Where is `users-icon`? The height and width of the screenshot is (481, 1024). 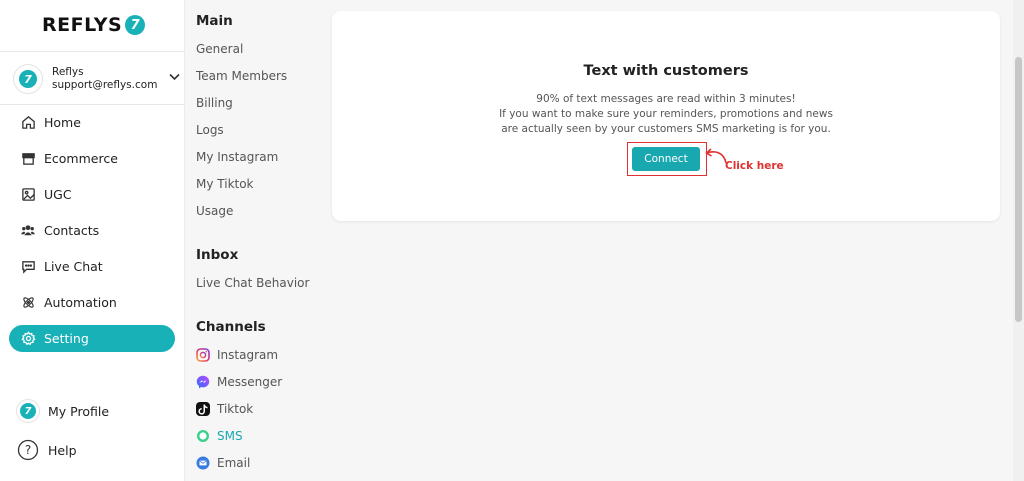 users-icon is located at coordinates (28, 231).